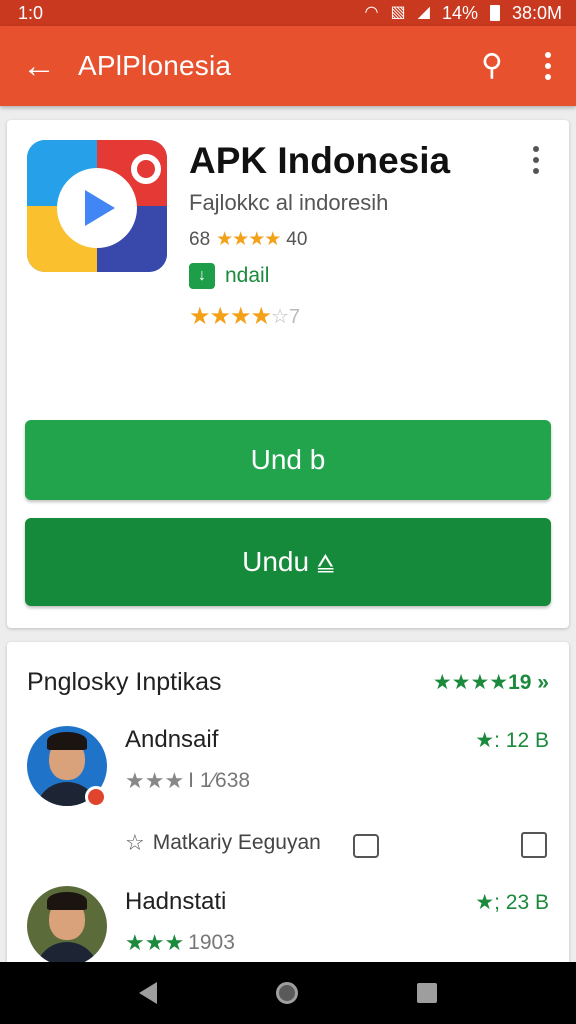  What do you see at coordinates (398, 12) in the screenshot?
I see `no-sim-icon: ▧` at bounding box center [398, 12].